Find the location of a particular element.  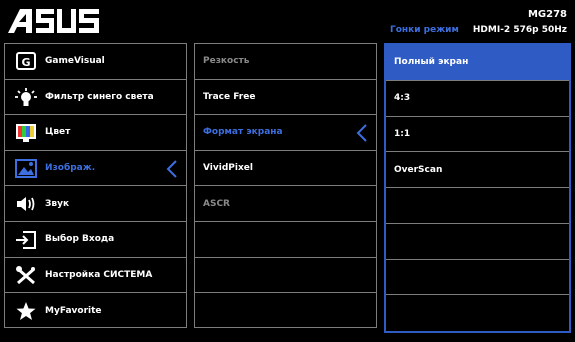

submenu-label: Резкость is located at coordinates (226, 61).